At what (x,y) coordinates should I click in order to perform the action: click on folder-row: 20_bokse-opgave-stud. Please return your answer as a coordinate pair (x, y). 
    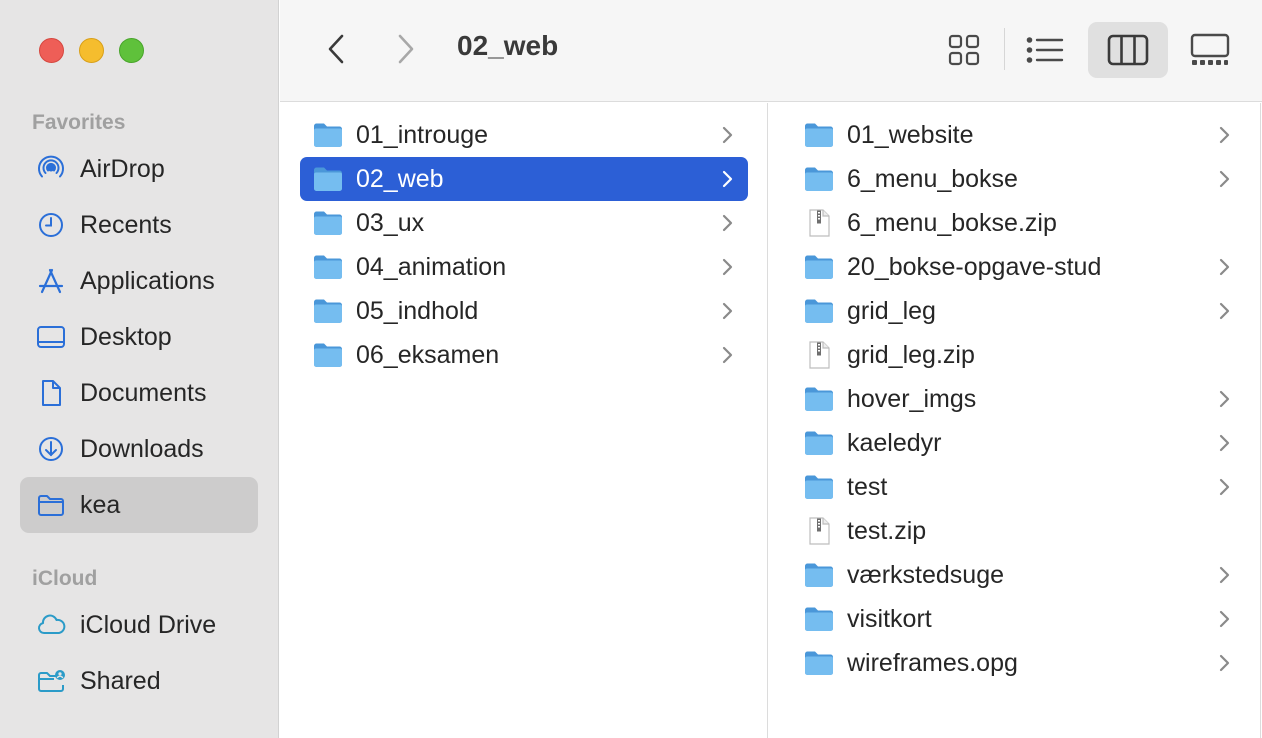
    Looking at the image, I should click on (1018, 267).